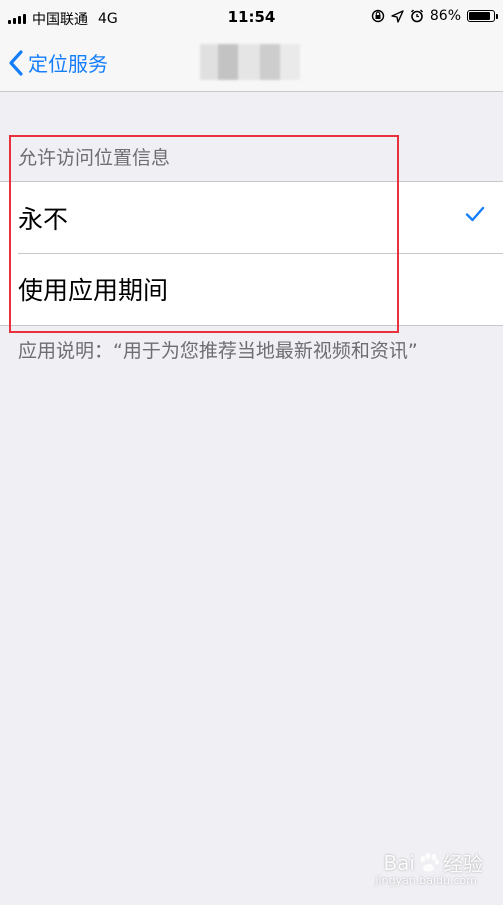  I want to click on back-button-label: 定位服务, so click(68, 64).